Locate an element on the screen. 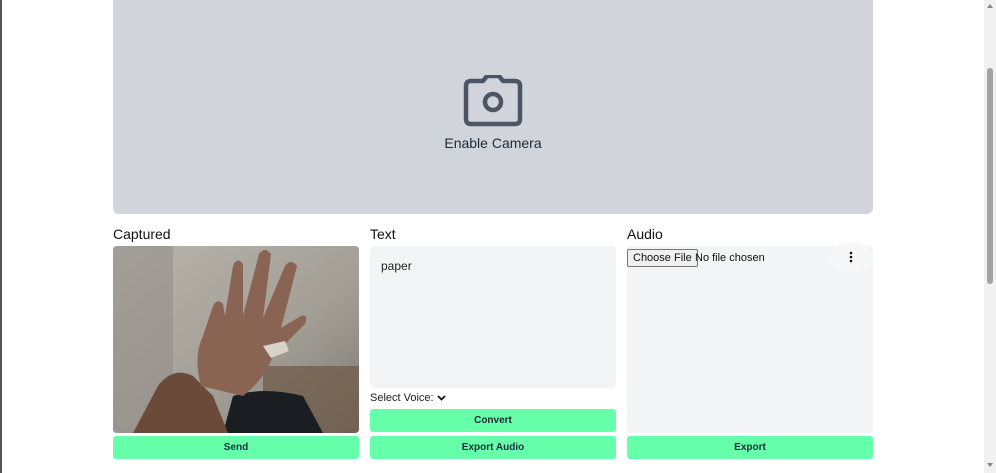 The image size is (996, 473). chevron-down-icon is located at coordinates (441, 398).